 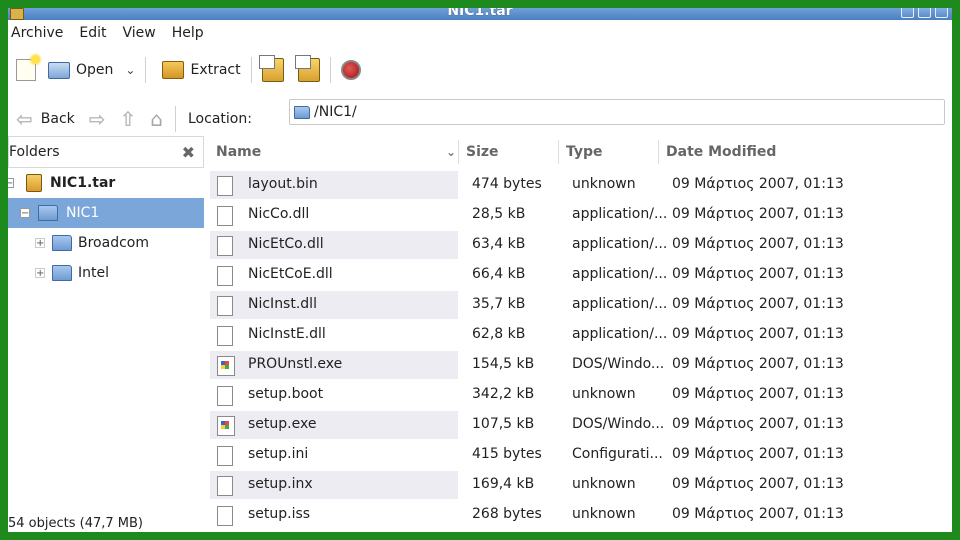 I want to click on location-field: /NIC1/, so click(x=617, y=112).